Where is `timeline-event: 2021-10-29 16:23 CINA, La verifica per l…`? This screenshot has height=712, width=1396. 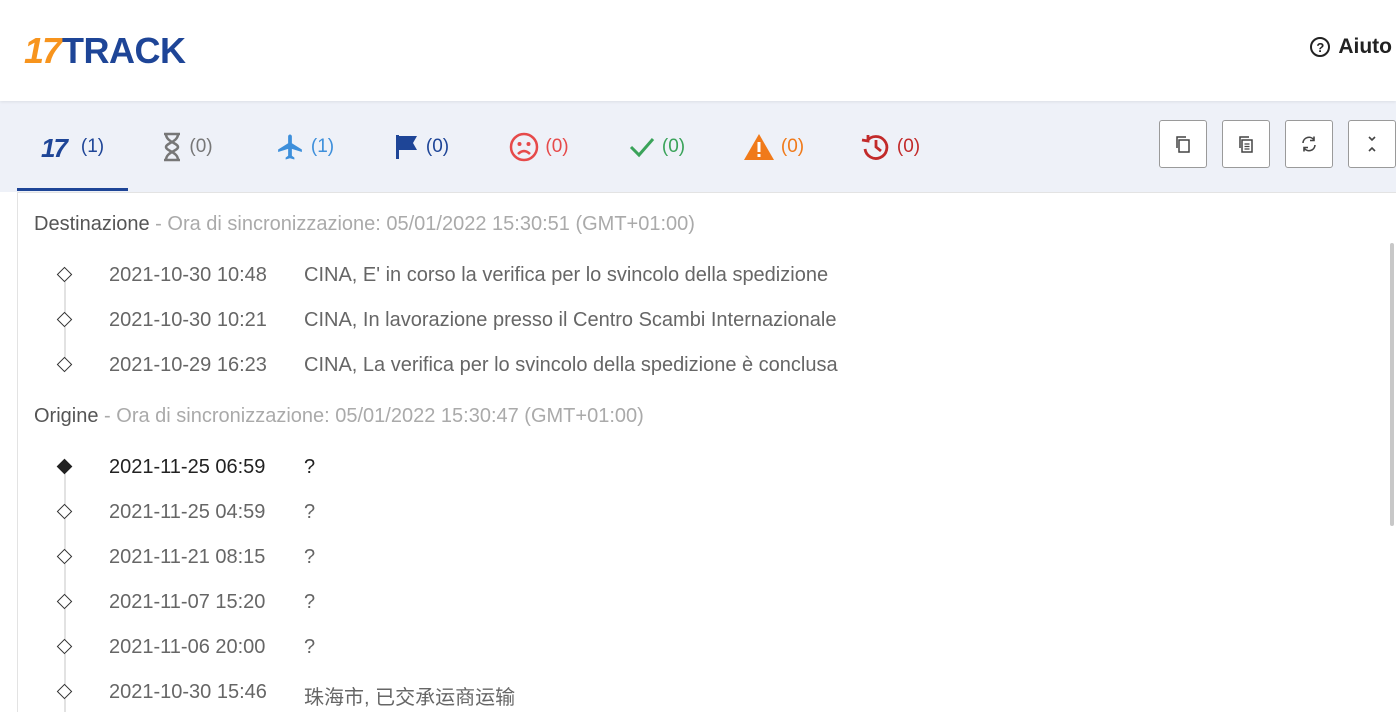
timeline-event: 2021-10-29 16:23 CINA, La verifica per l… is located at coordinates (668, 376).